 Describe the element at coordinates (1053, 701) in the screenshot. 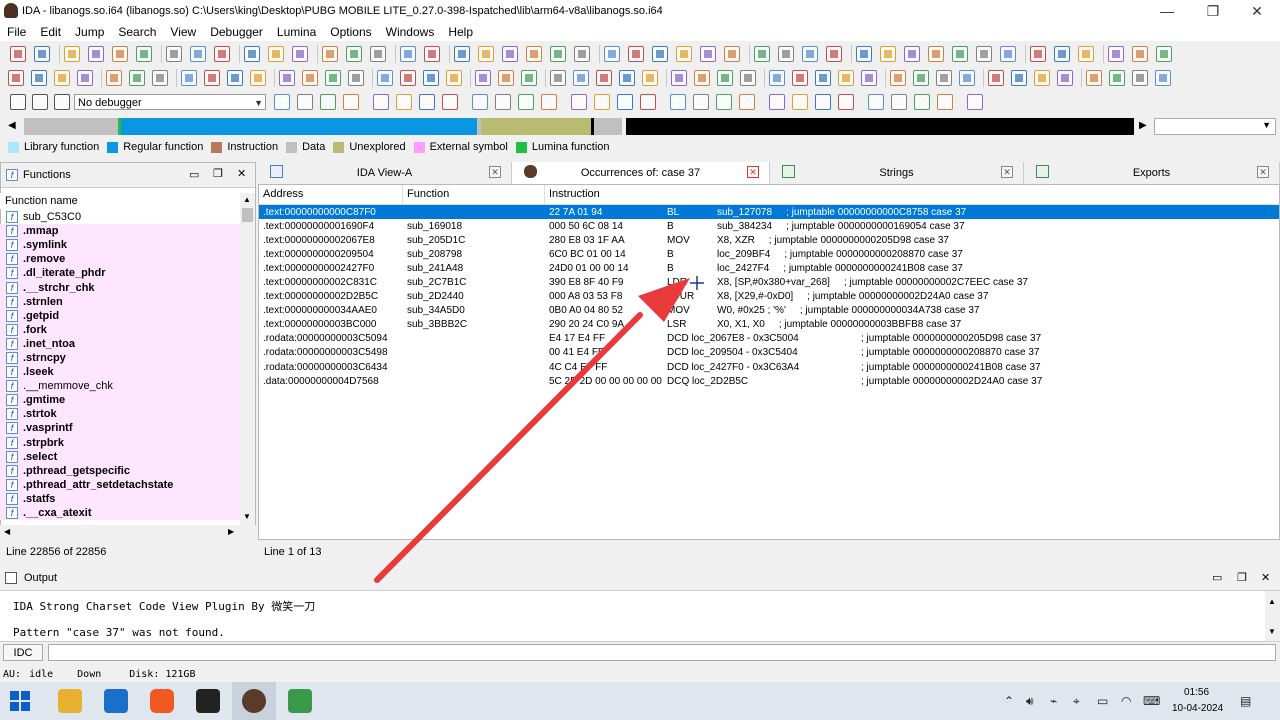

I see `usb-icon: ⌁` at that location.